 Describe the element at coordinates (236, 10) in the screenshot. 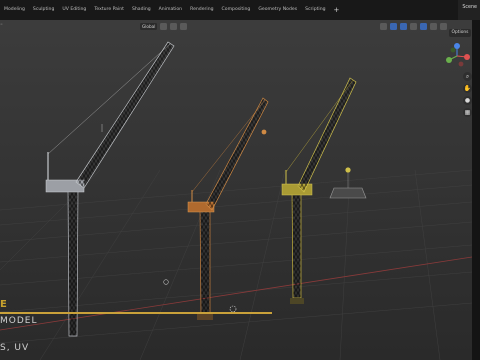

I see `tab-compositing: Compositing` at that location.